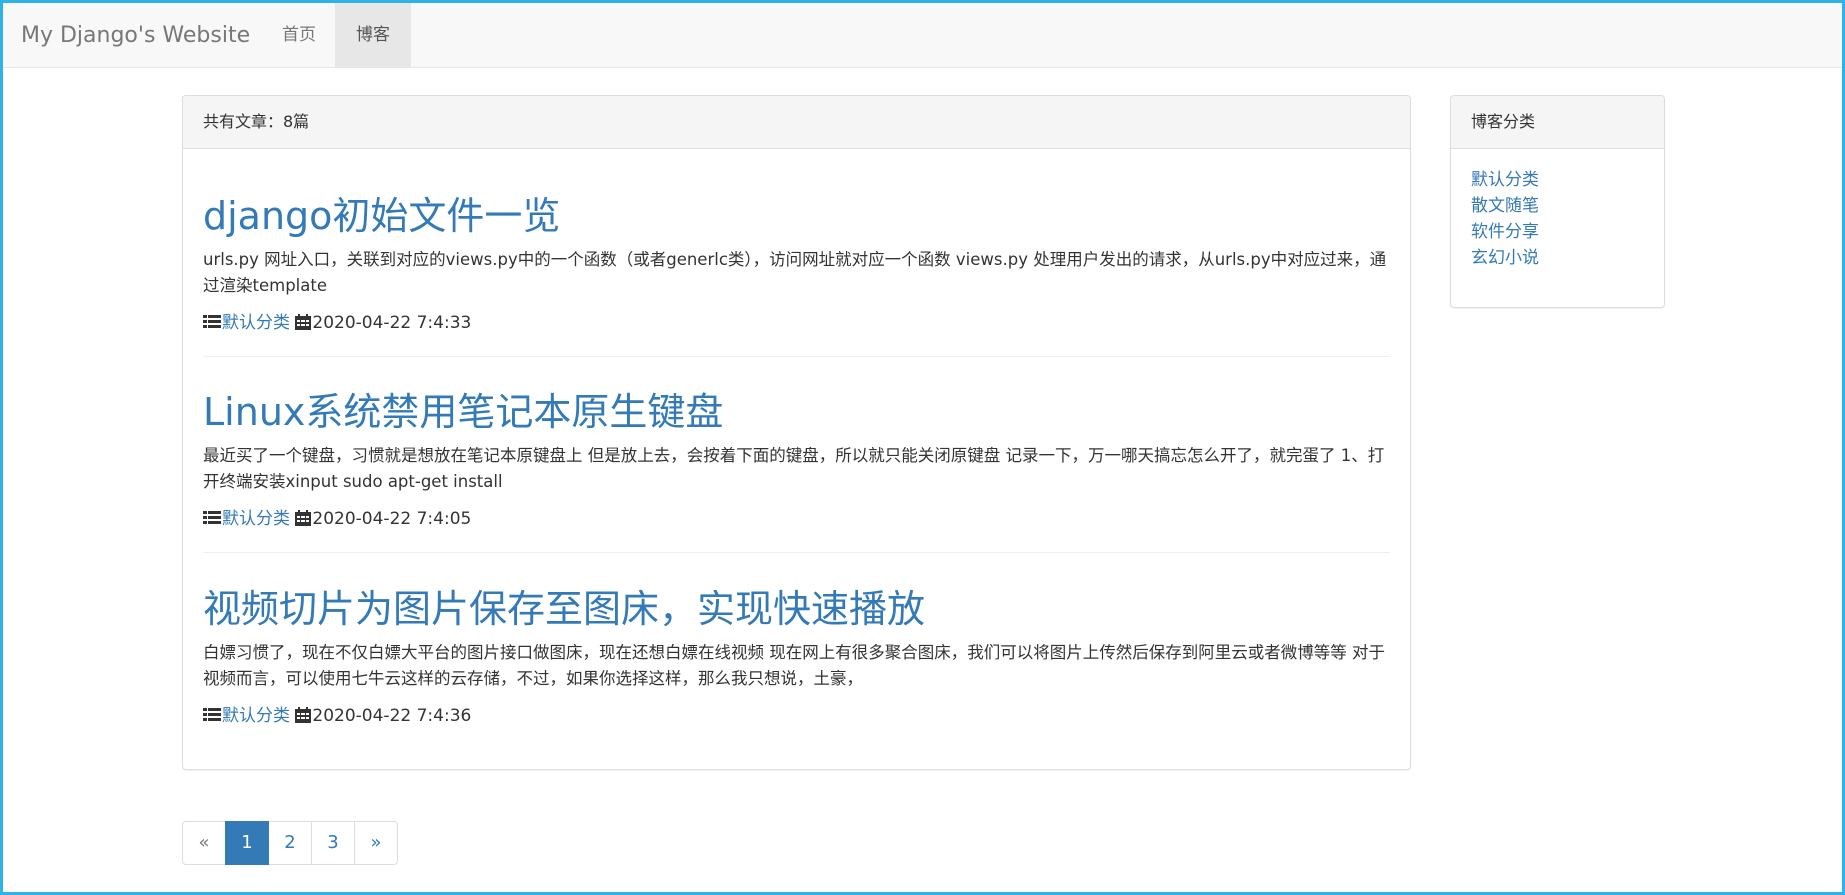 Image resolution: width=1845 pixels, height=895 pixels. What do you see at coordinates (392, 519) in the screenshot?
I see `article-date: 2020-04-22 7:4:05` at bounding box center [392, 519].